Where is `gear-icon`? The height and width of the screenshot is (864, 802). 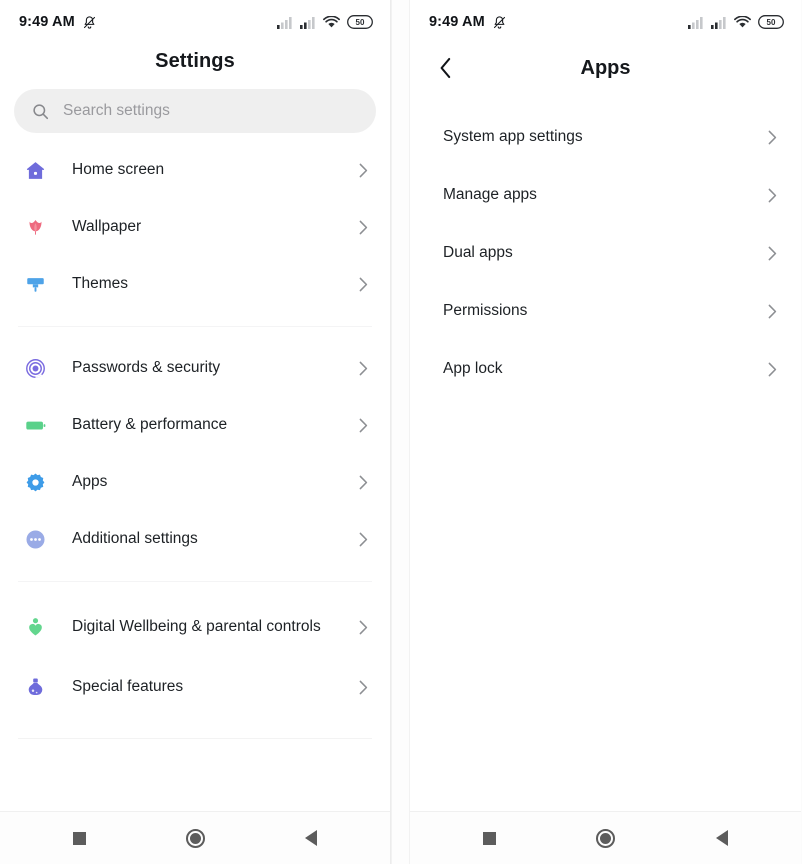 gear-icon is located at coordinates (35, 482).